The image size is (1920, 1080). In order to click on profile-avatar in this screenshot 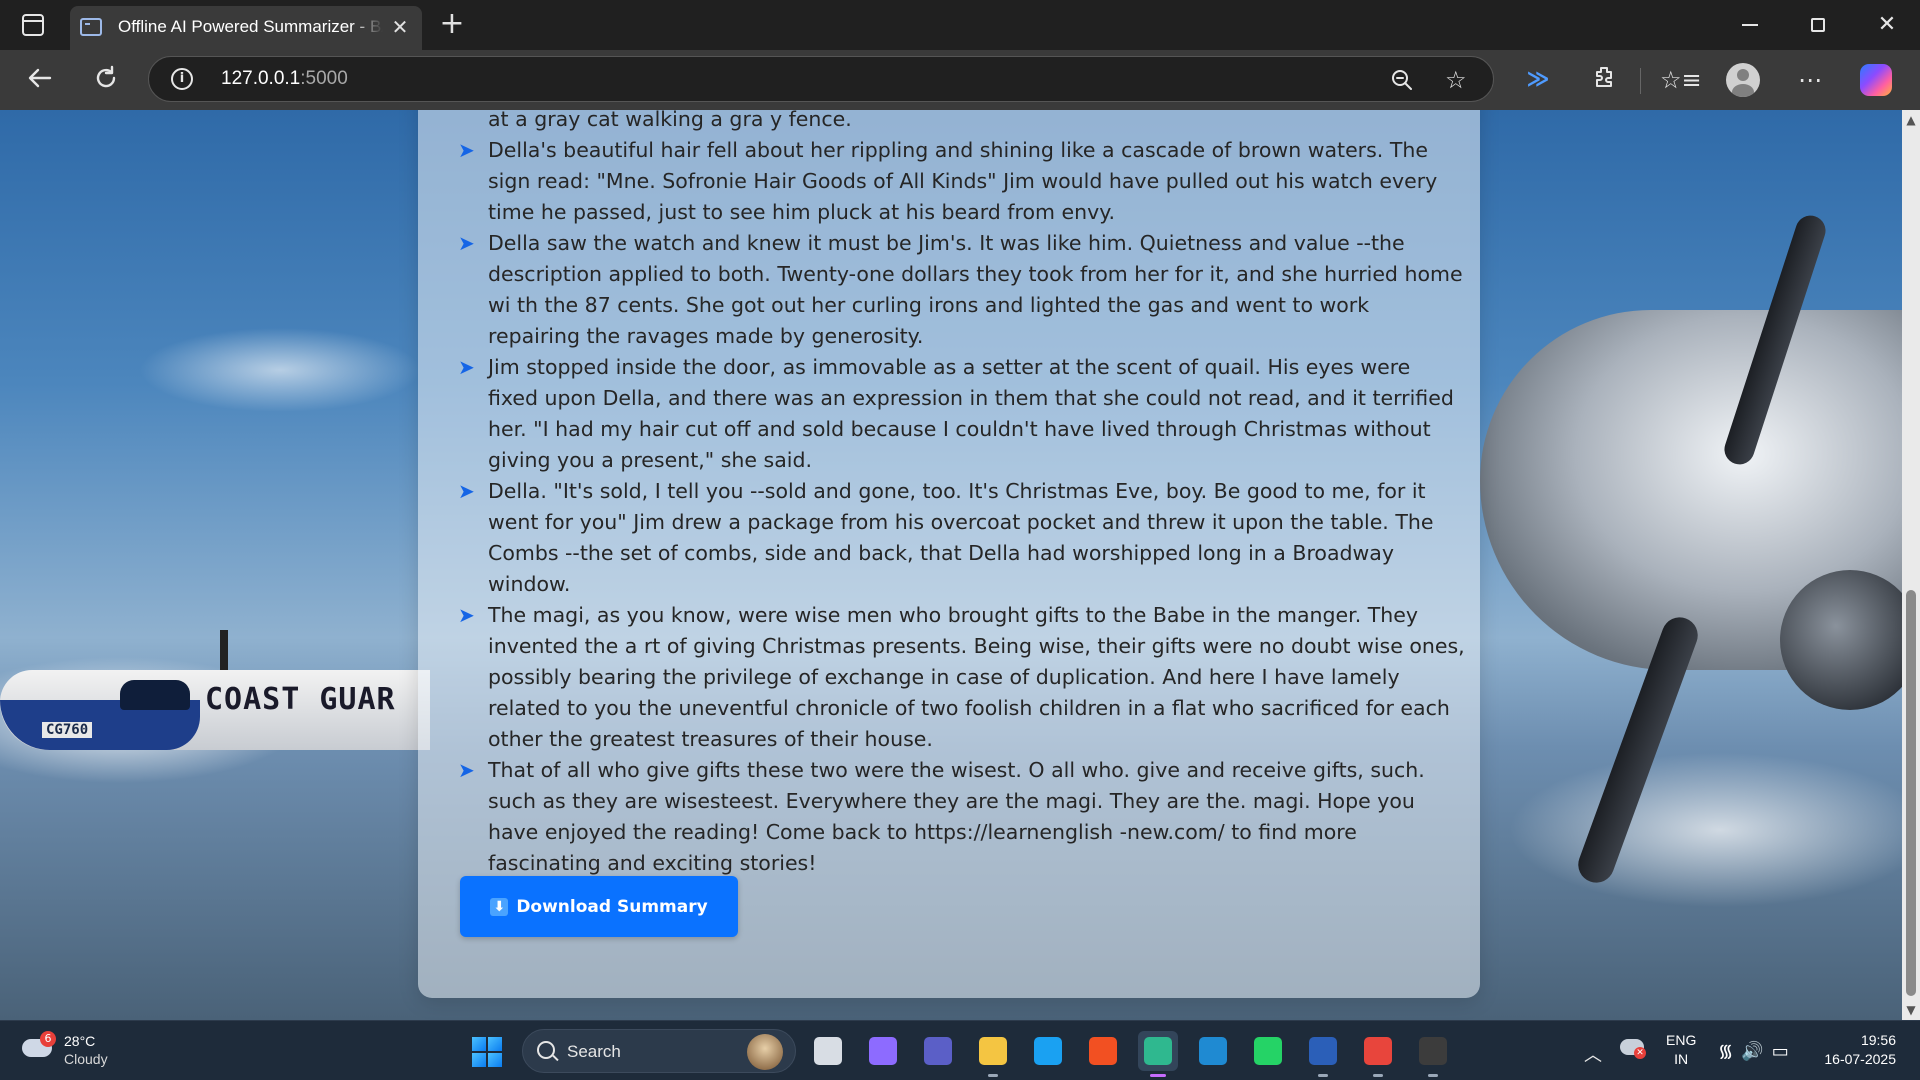, I will do `click(1743, 80)`.